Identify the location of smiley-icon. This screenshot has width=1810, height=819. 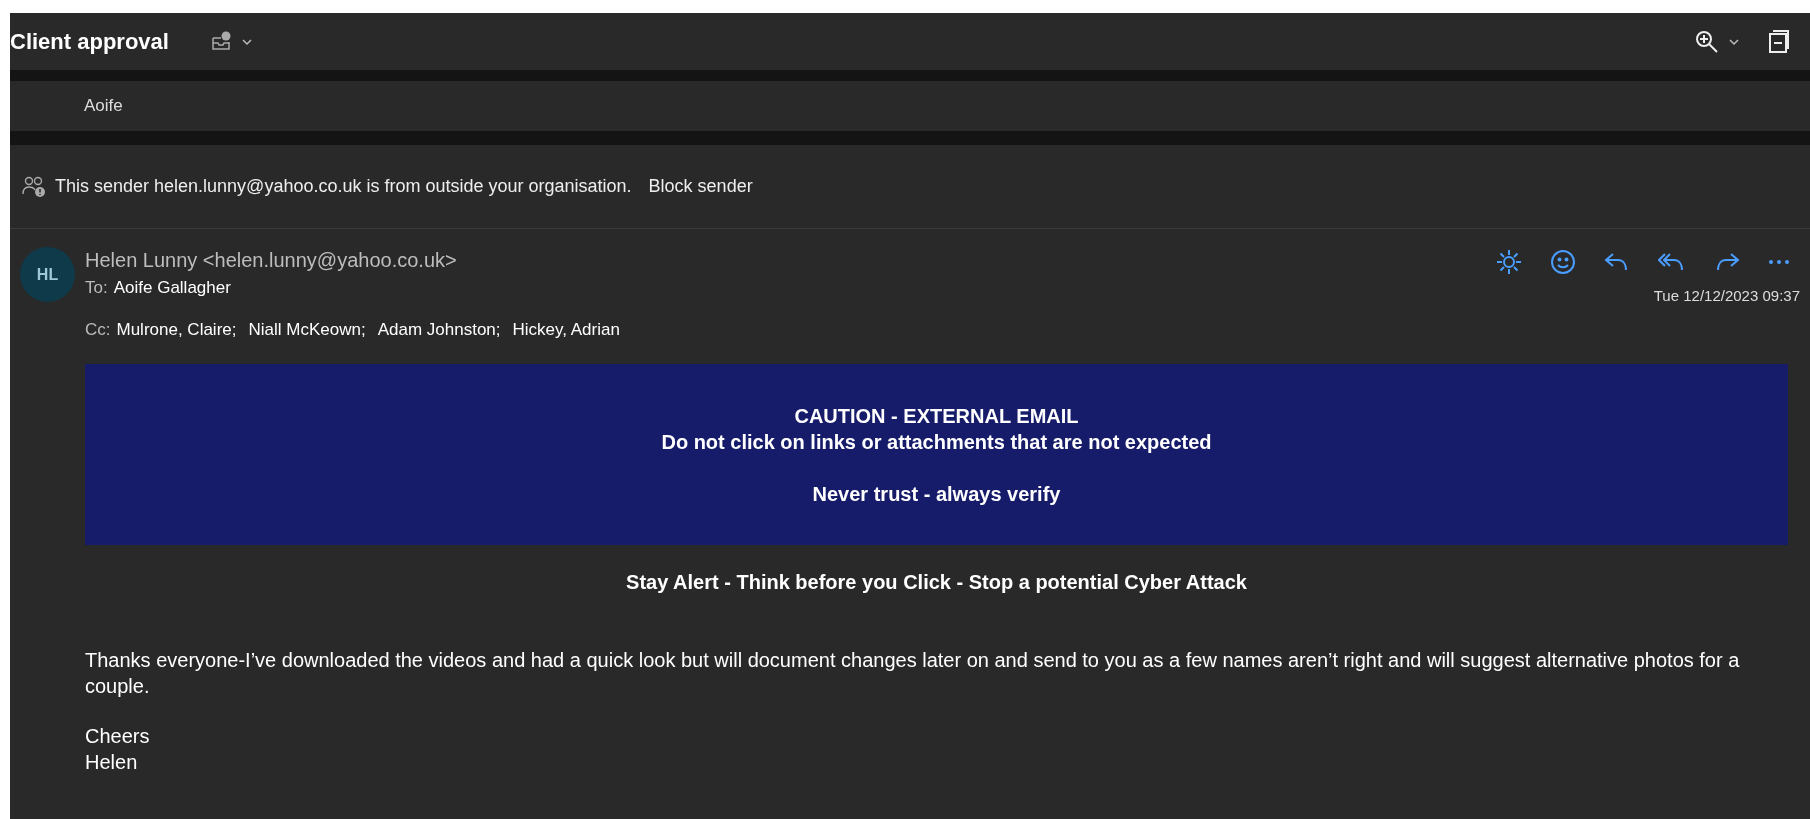
(1563, 262).